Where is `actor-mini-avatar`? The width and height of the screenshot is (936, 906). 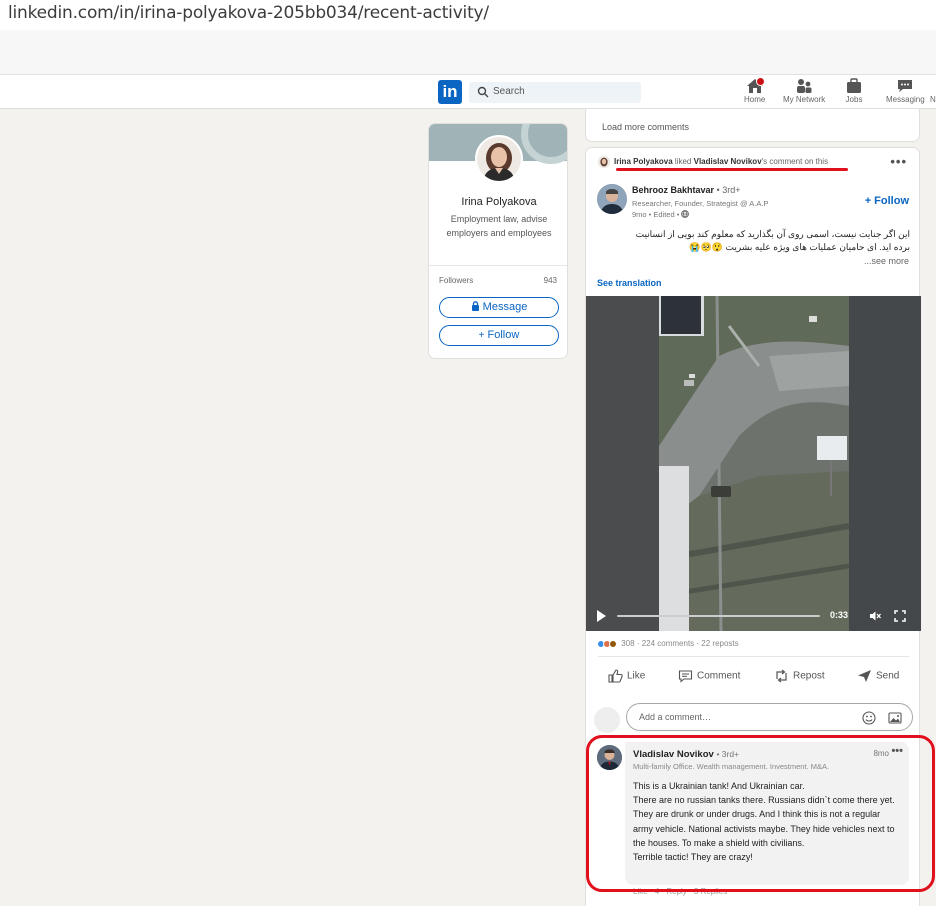 actor-mini-avatar is located at coordinates (604, 162).